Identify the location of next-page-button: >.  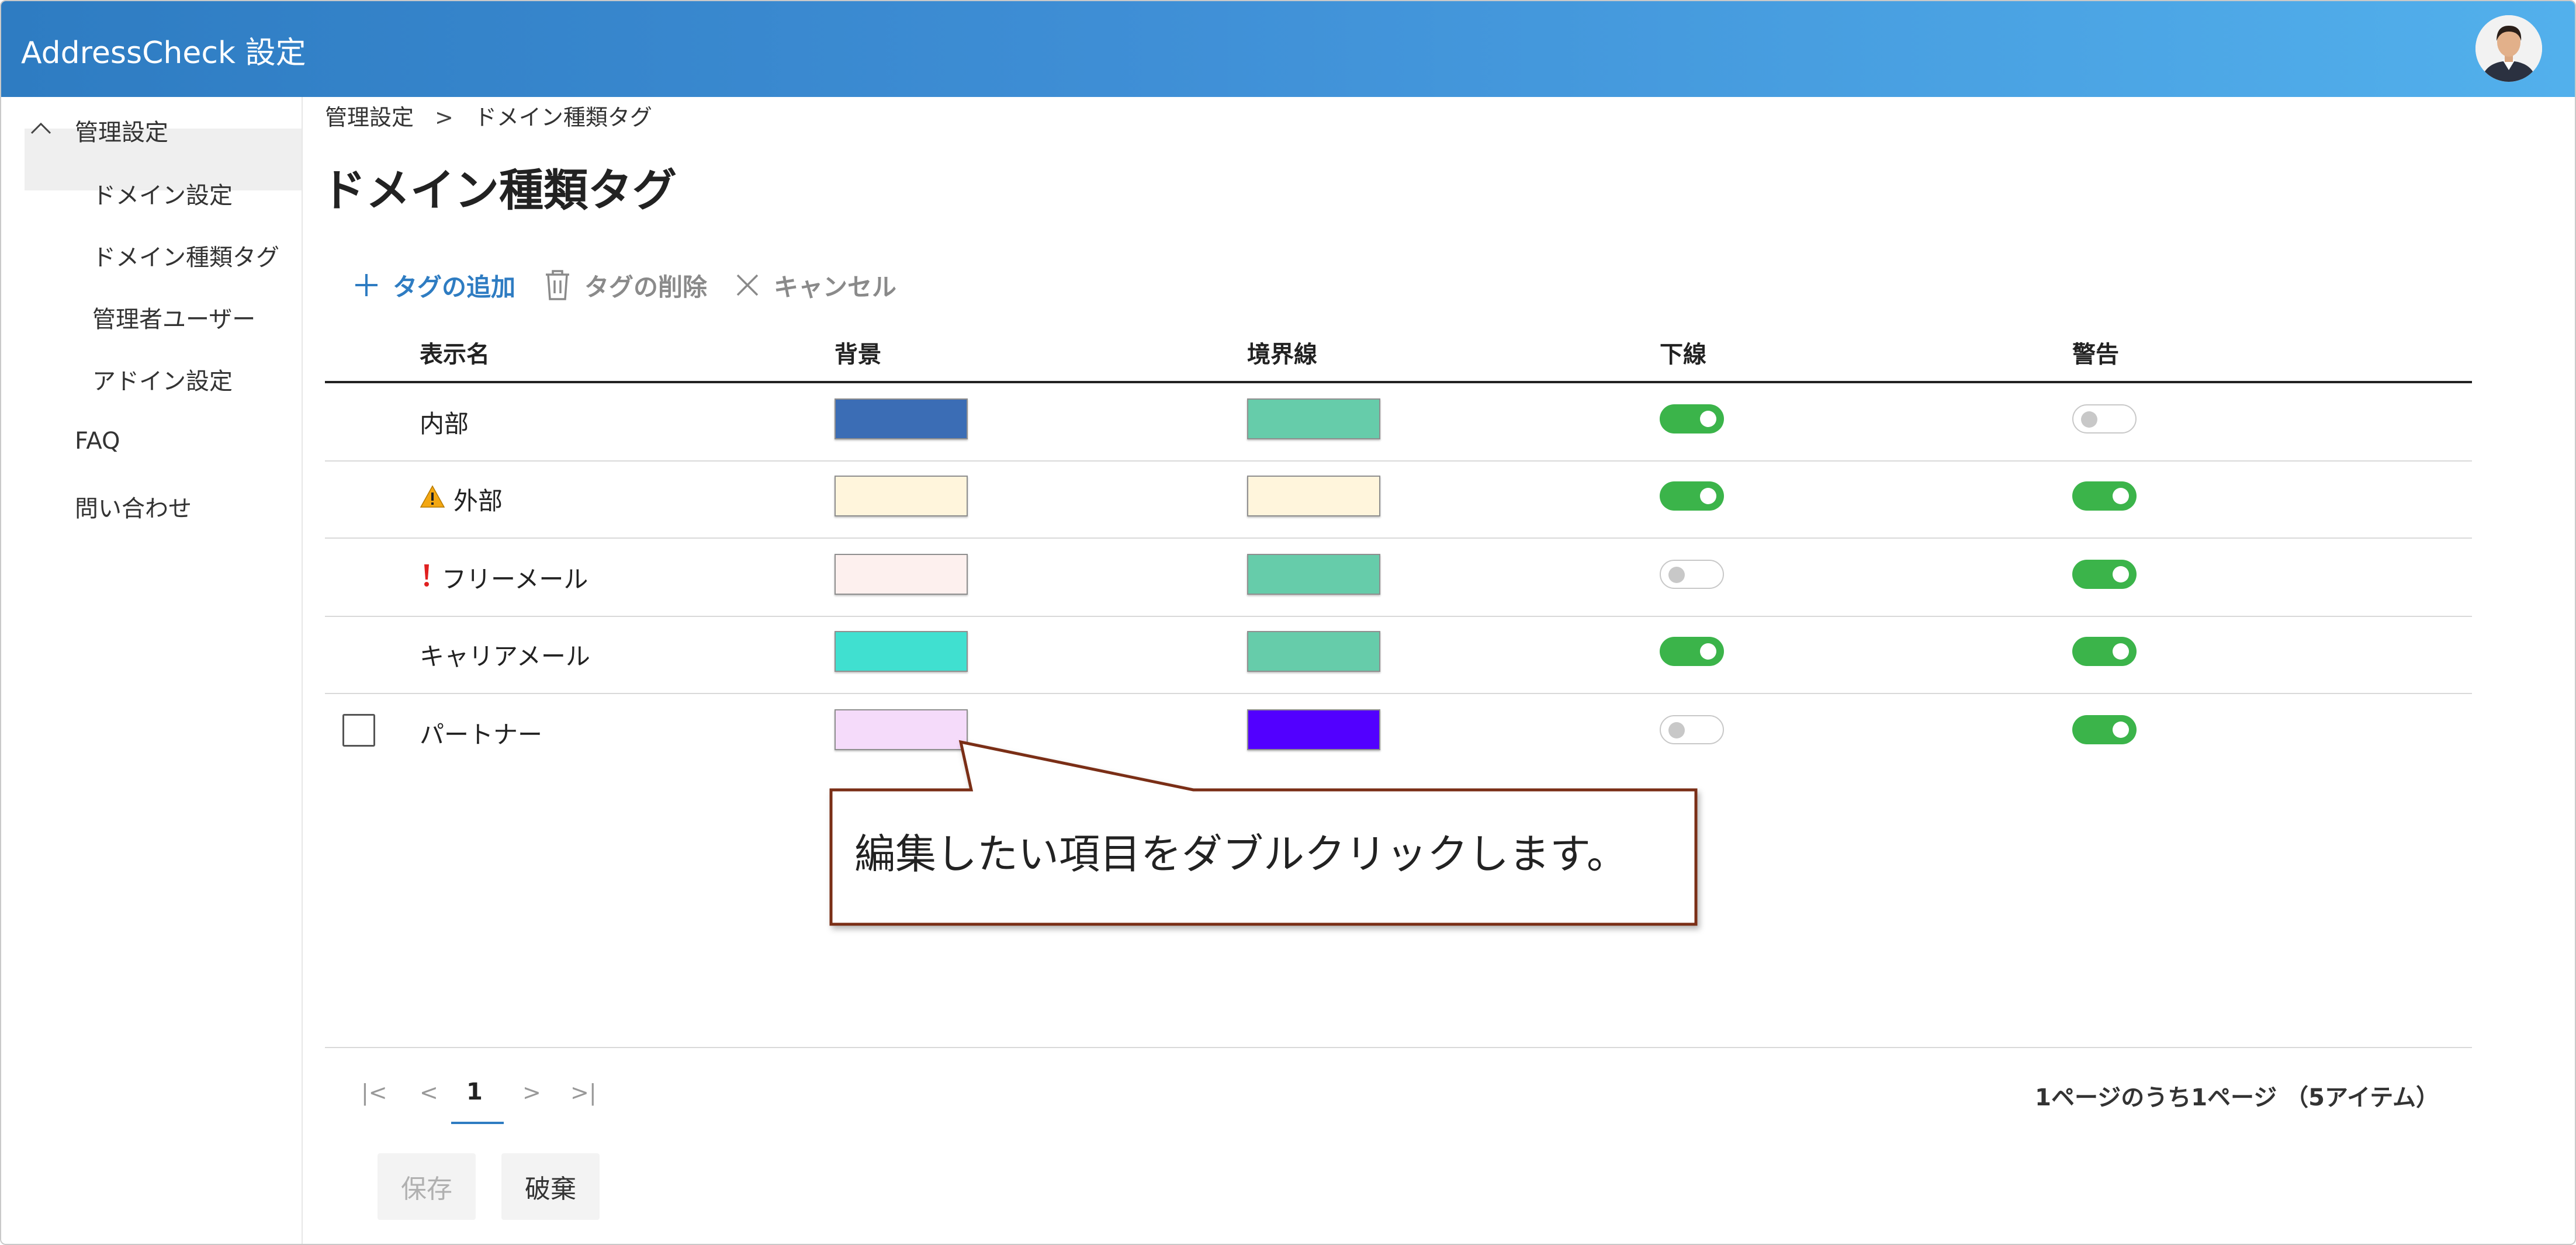
(531, 1092).